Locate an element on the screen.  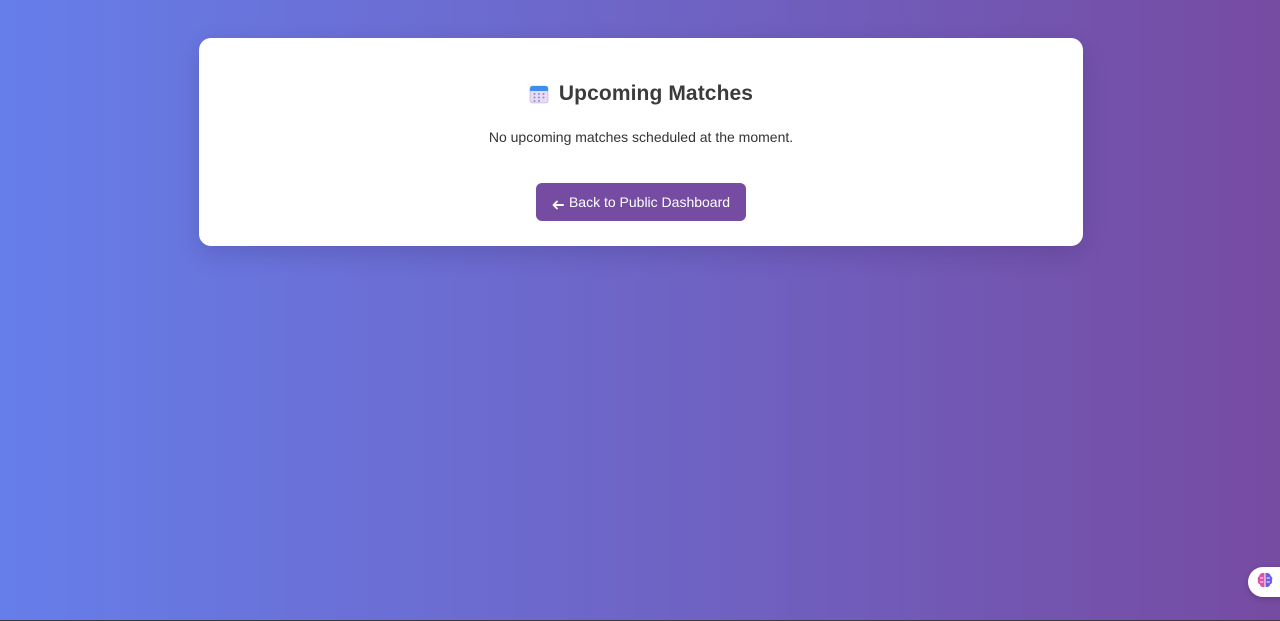
floating-assistant-button is located at coordinates (1264, 582).